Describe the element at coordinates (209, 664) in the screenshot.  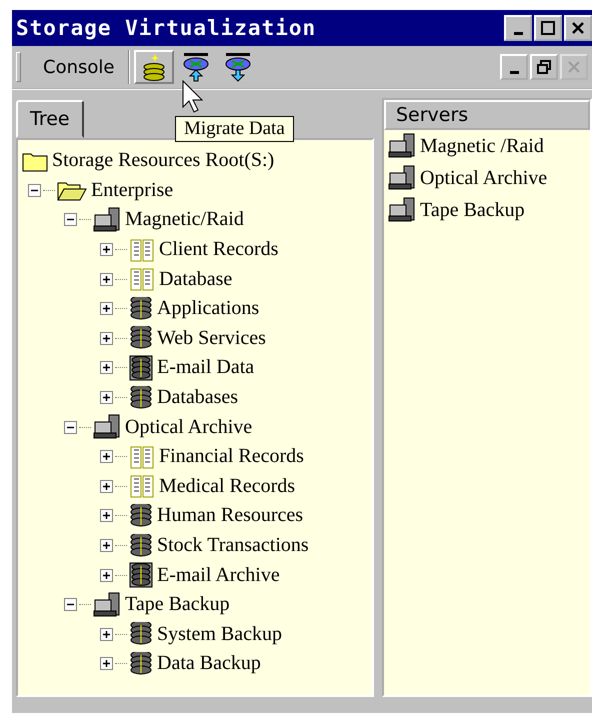
I see `tree-item: Data Backup` at that location.